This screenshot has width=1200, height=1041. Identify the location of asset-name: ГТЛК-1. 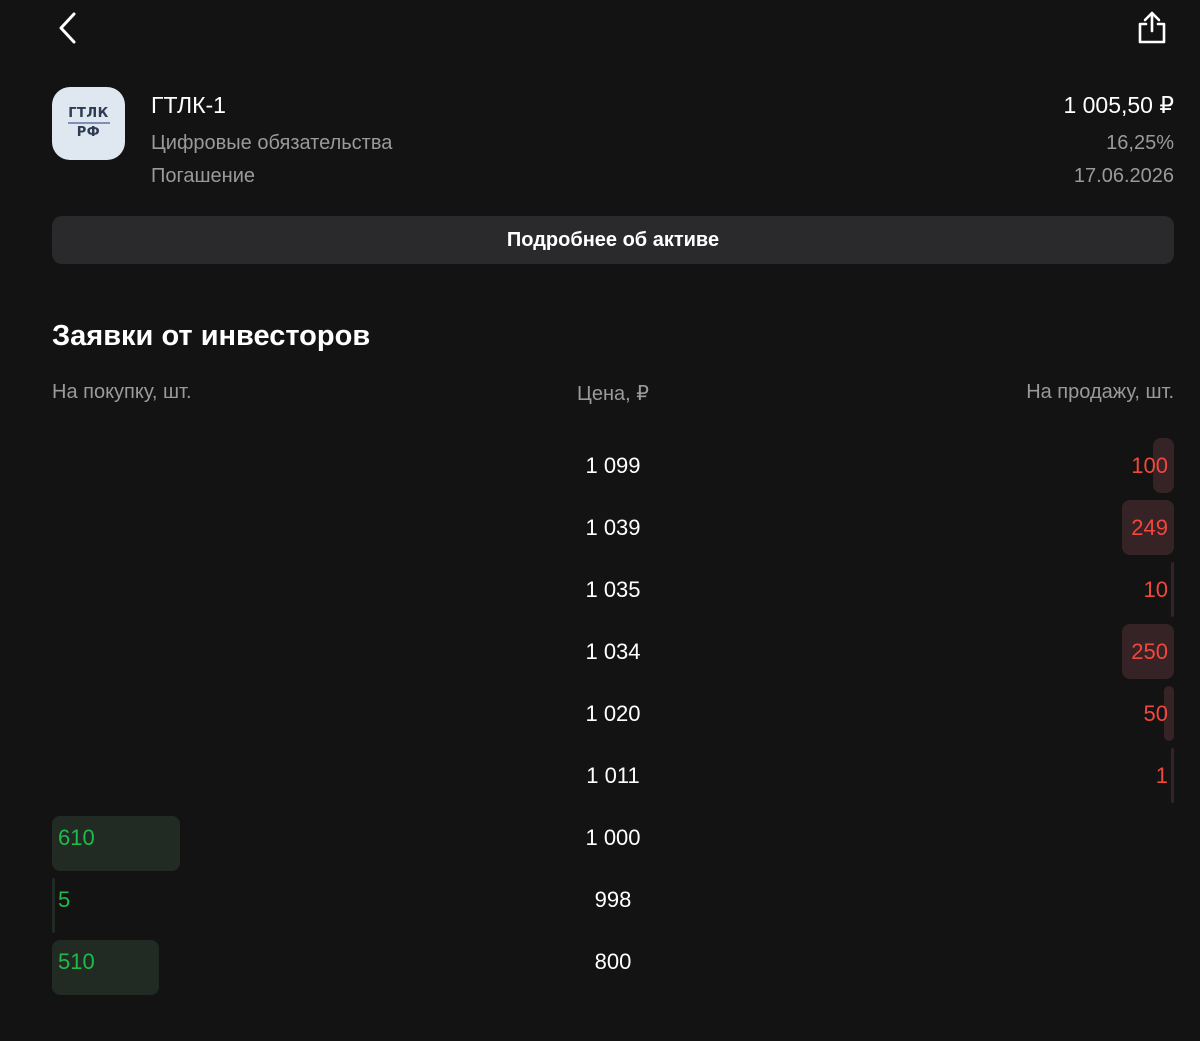
(188, 105).